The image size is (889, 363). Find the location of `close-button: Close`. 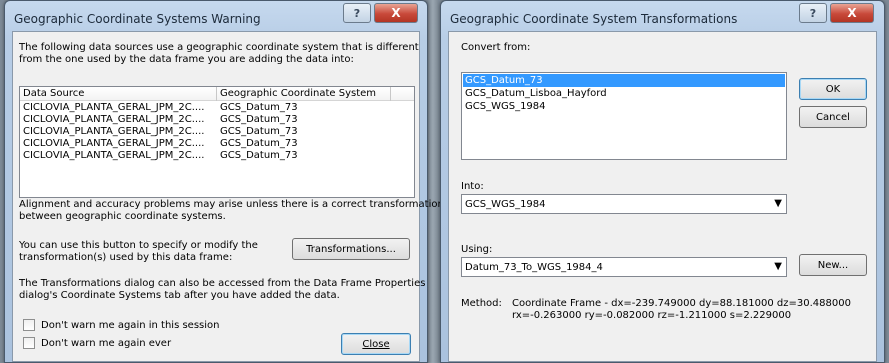

close-button: Close is located at coordinates (376, 344).